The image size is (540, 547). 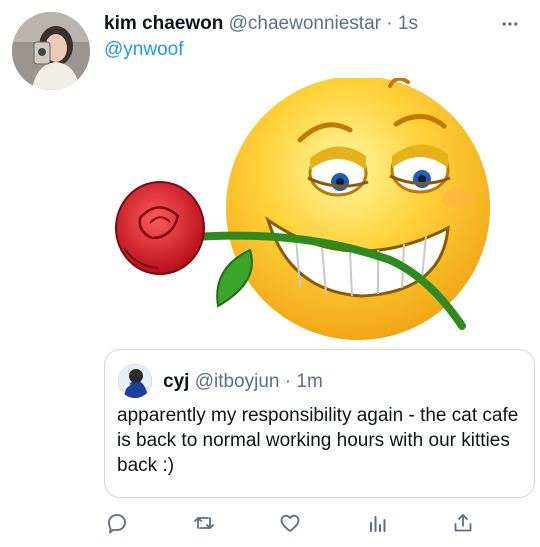 I want to click on tweet-timestamp: 1s, so click(x=408, y=23).